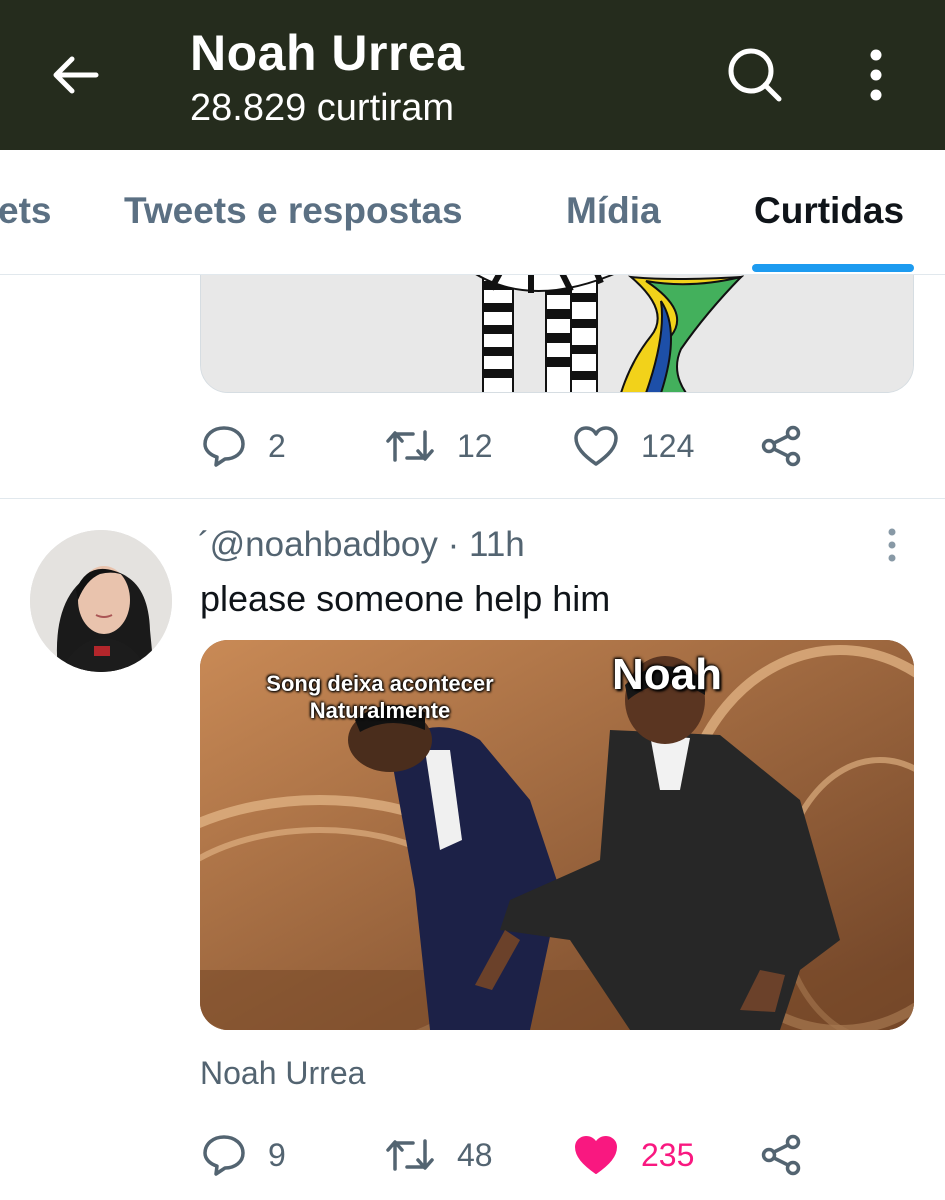  I want to click on reply-button: 9, so click(244, 1155).